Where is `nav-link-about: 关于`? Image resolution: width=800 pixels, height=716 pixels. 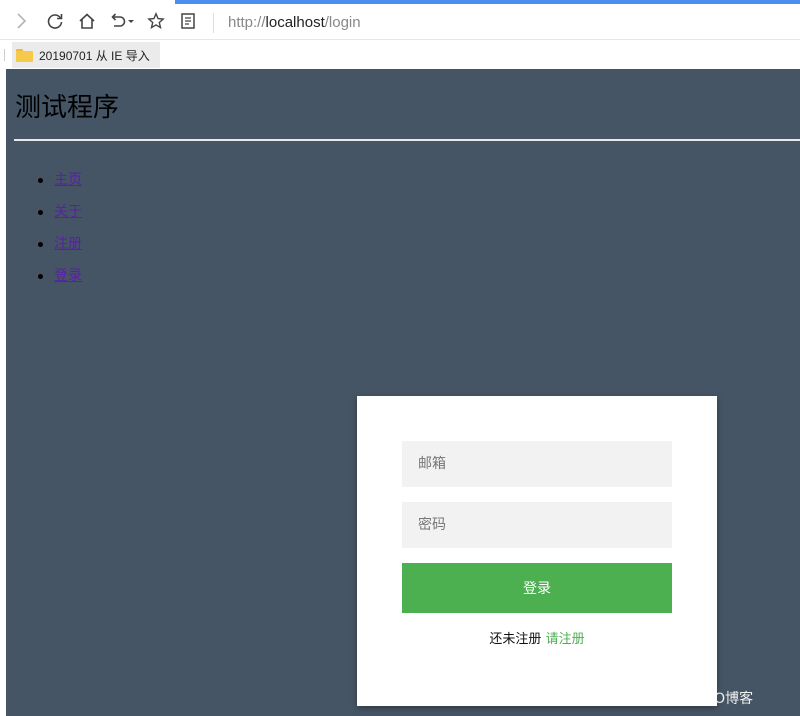
nav-link-about: 关于 is located at coordinates (68, 212).